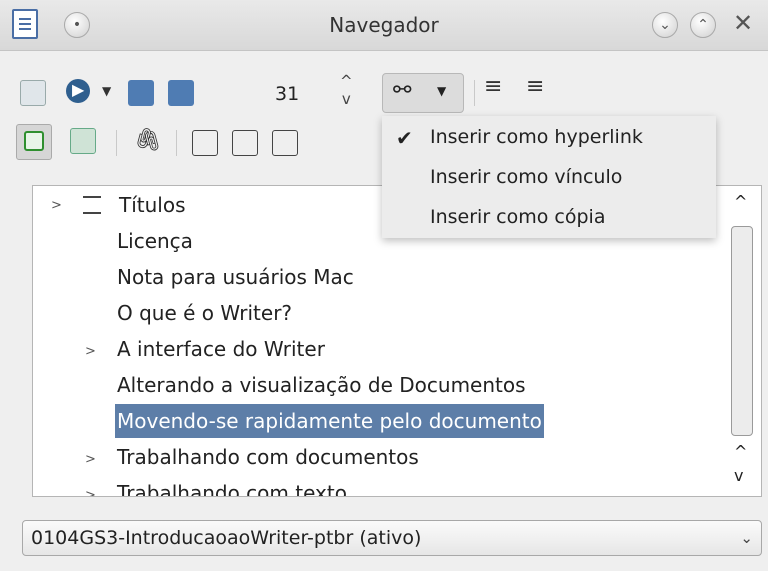 The width and height of the screenshot is (768, 571). Describe the element at coordinates (141, 93) in the screenshot. I see `previous-item-icon` at that location.